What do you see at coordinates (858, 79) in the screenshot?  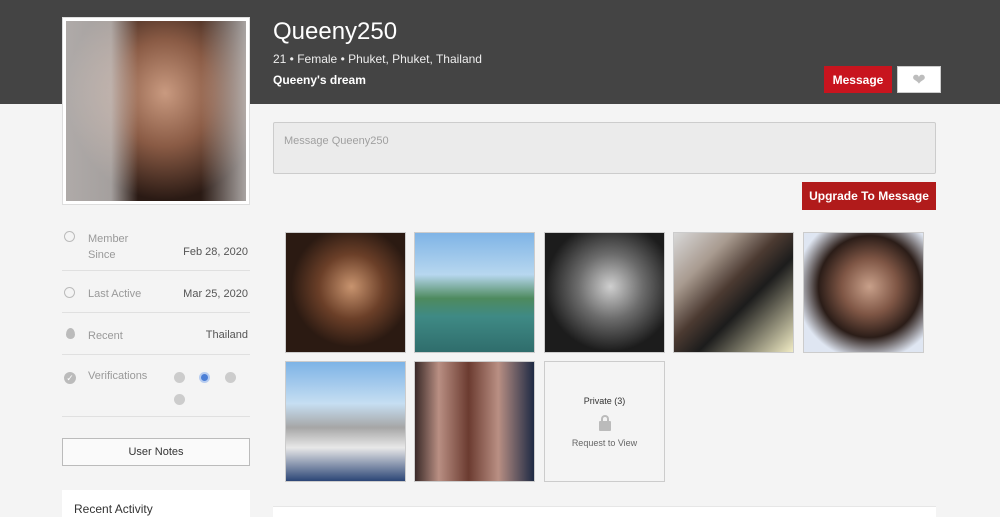 I see `message-button: Message` at bounding box center [858, 79].